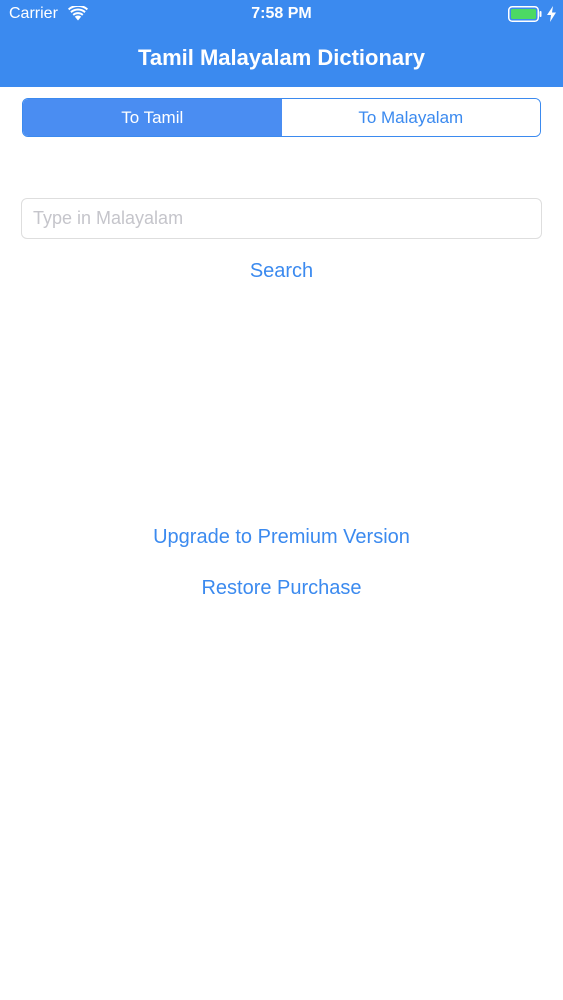 This screenshot has height=1000, width=563. Describe the element at coordinates (551, 14) in the screenshot. I see `charging-bolt-icon` at that location.